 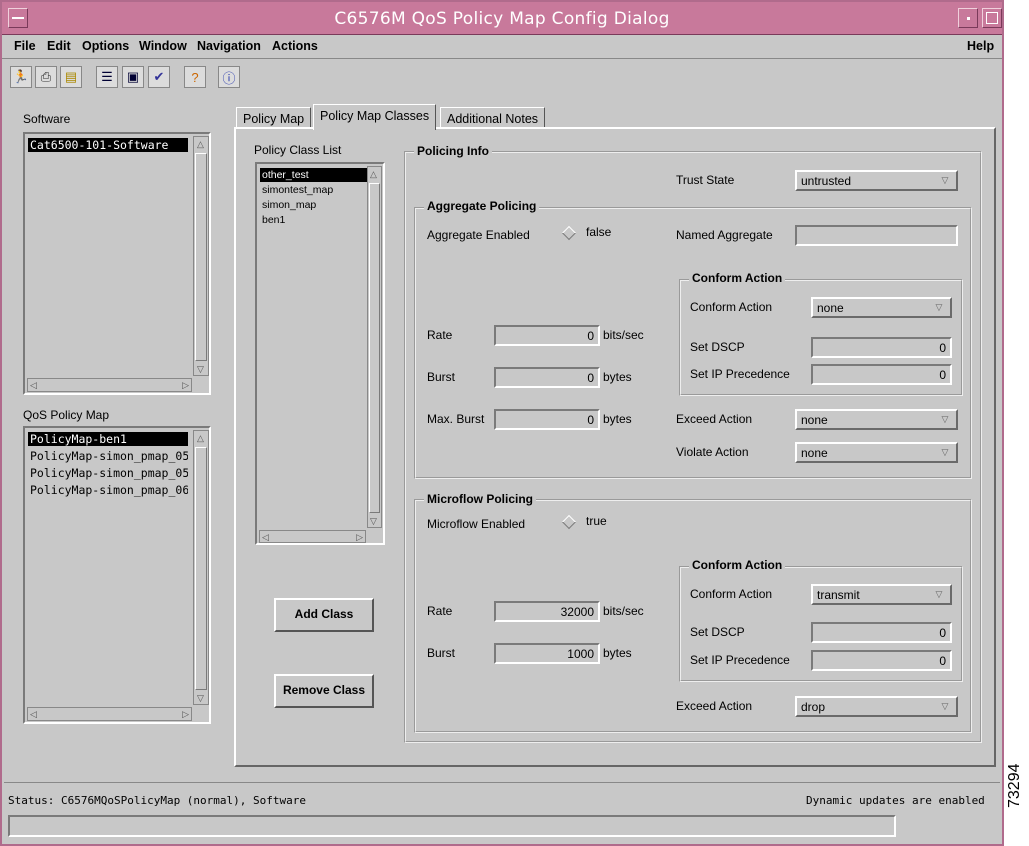 What do you see at coordinates (876, 706) in the screenshot?
I see `mf-exceed-select: drop ▽` at bounding box center [876, 706].